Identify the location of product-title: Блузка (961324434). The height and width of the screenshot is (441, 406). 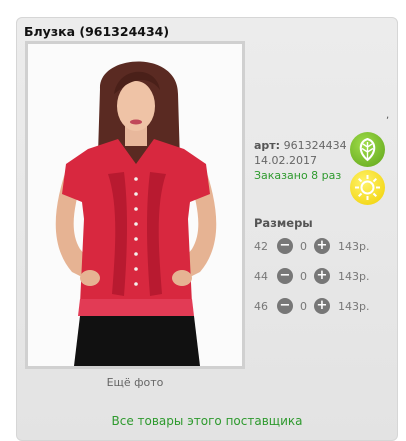
(97, 31).